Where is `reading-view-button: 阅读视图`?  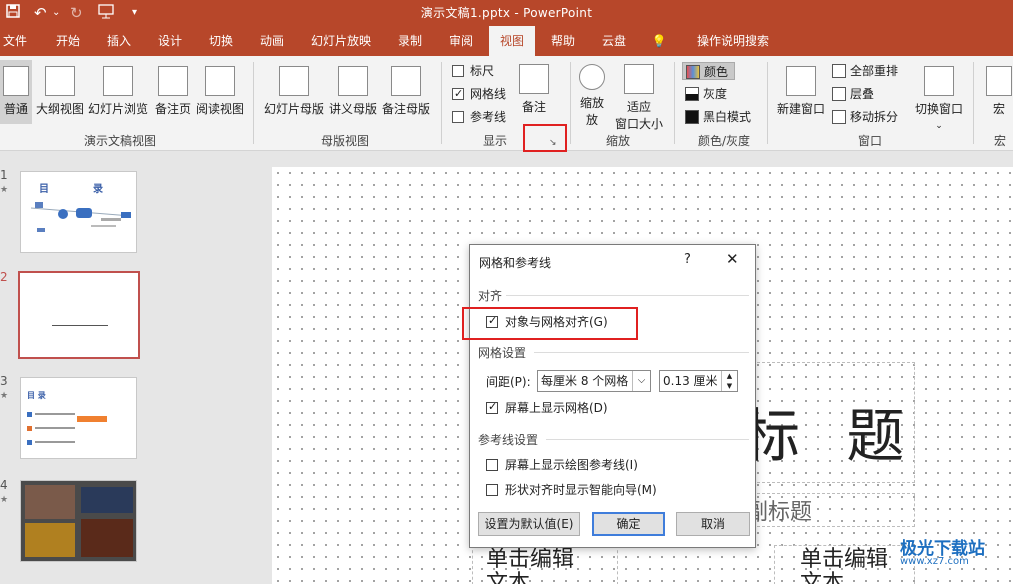
reading-view-button: 阅读视图 is located at coordinates (220, 91).